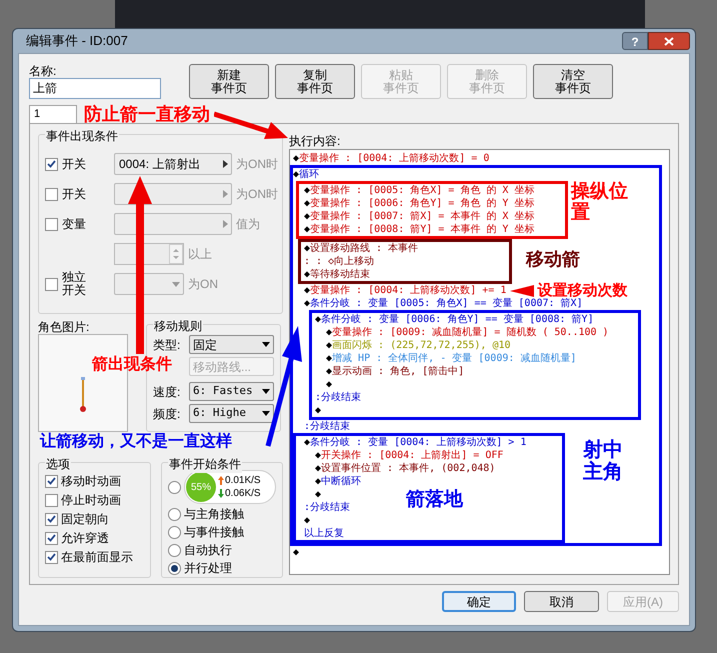 Image resolution: width=717 pixels, height=653 pixels. Describe the element at coordinates (173, 224) in the screenshot. I see `select-field` at that location.